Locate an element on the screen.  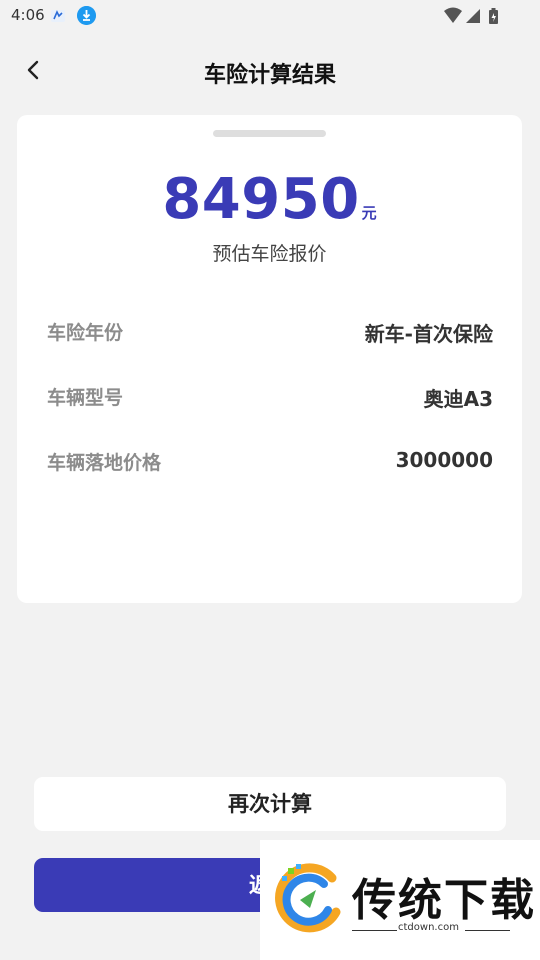
watermark-overlay: 传统下载 ctdown.com is located at coordinates (400, 900).